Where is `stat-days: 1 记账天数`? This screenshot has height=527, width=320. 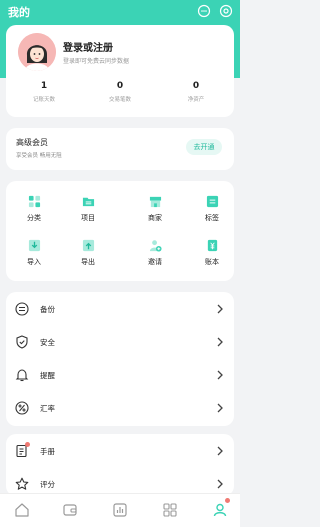 stat-days: 1 记账天数 is located at coordinates (44, 92).